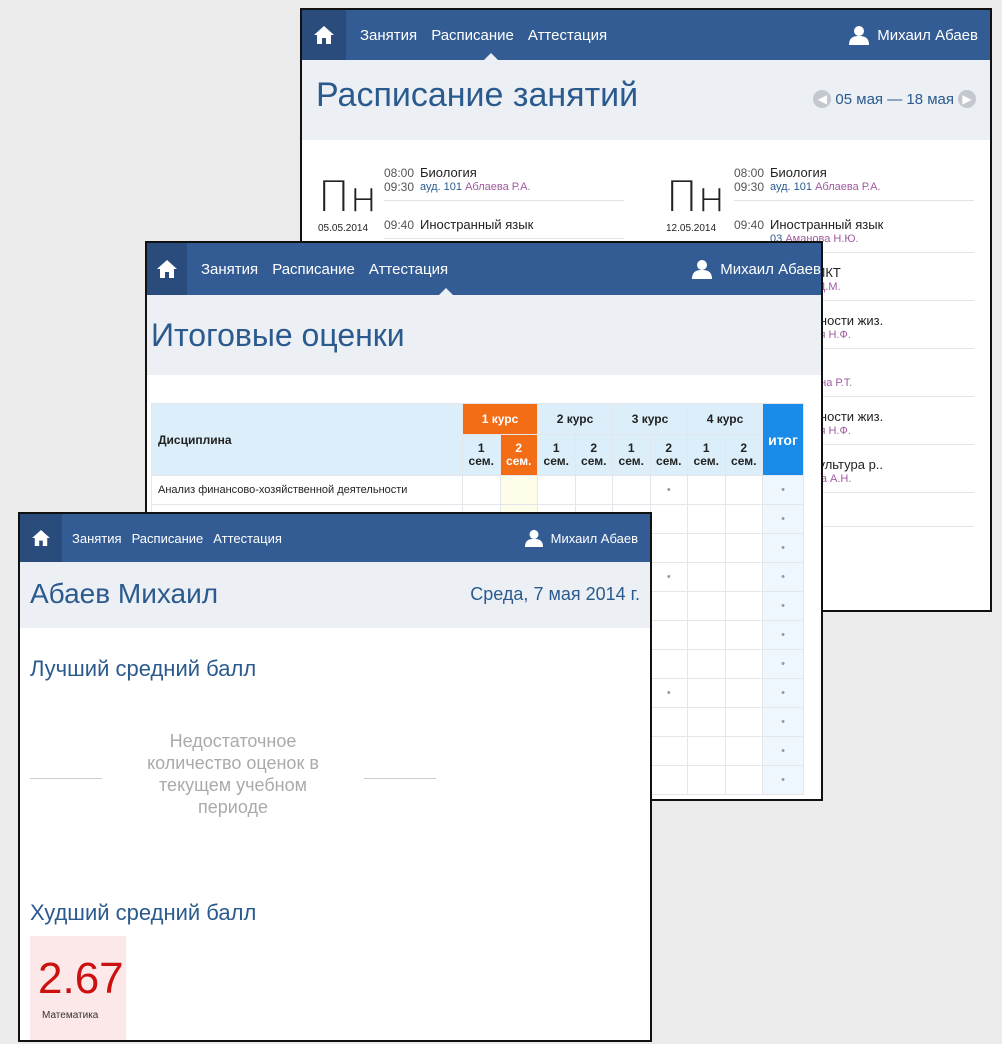  I want to click on lesson-end: 09:30, so click(749, 187).